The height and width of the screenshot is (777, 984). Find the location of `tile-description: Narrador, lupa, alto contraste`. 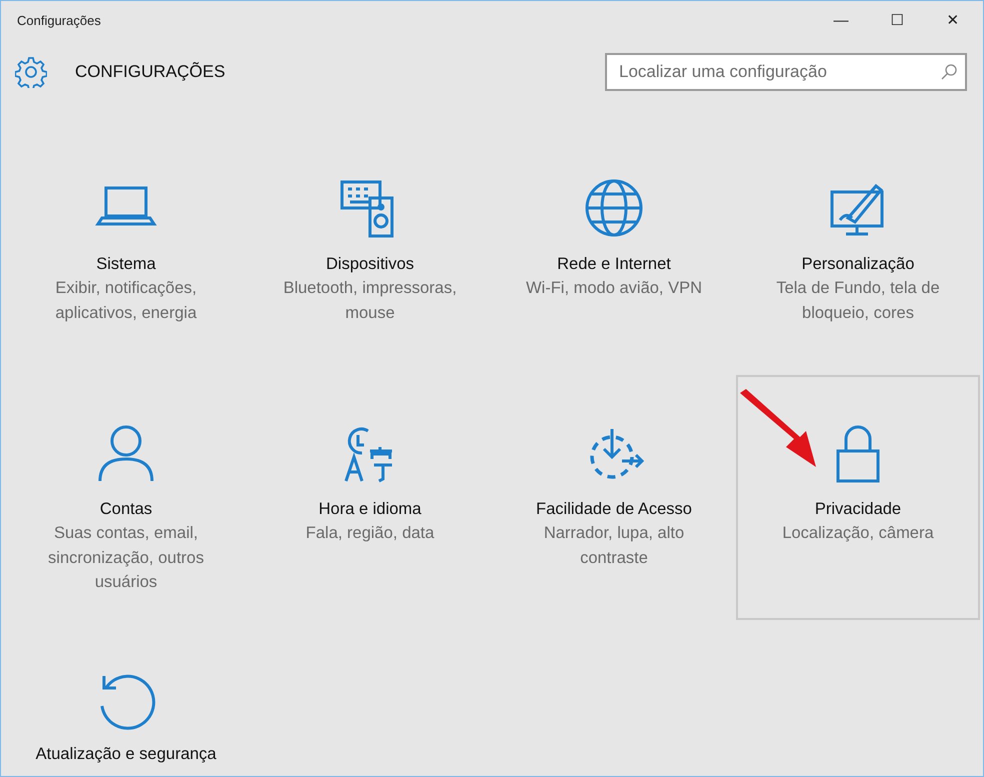

tile-description: Narrador, lupa, alto contraste is located at coordinates (614, 545).